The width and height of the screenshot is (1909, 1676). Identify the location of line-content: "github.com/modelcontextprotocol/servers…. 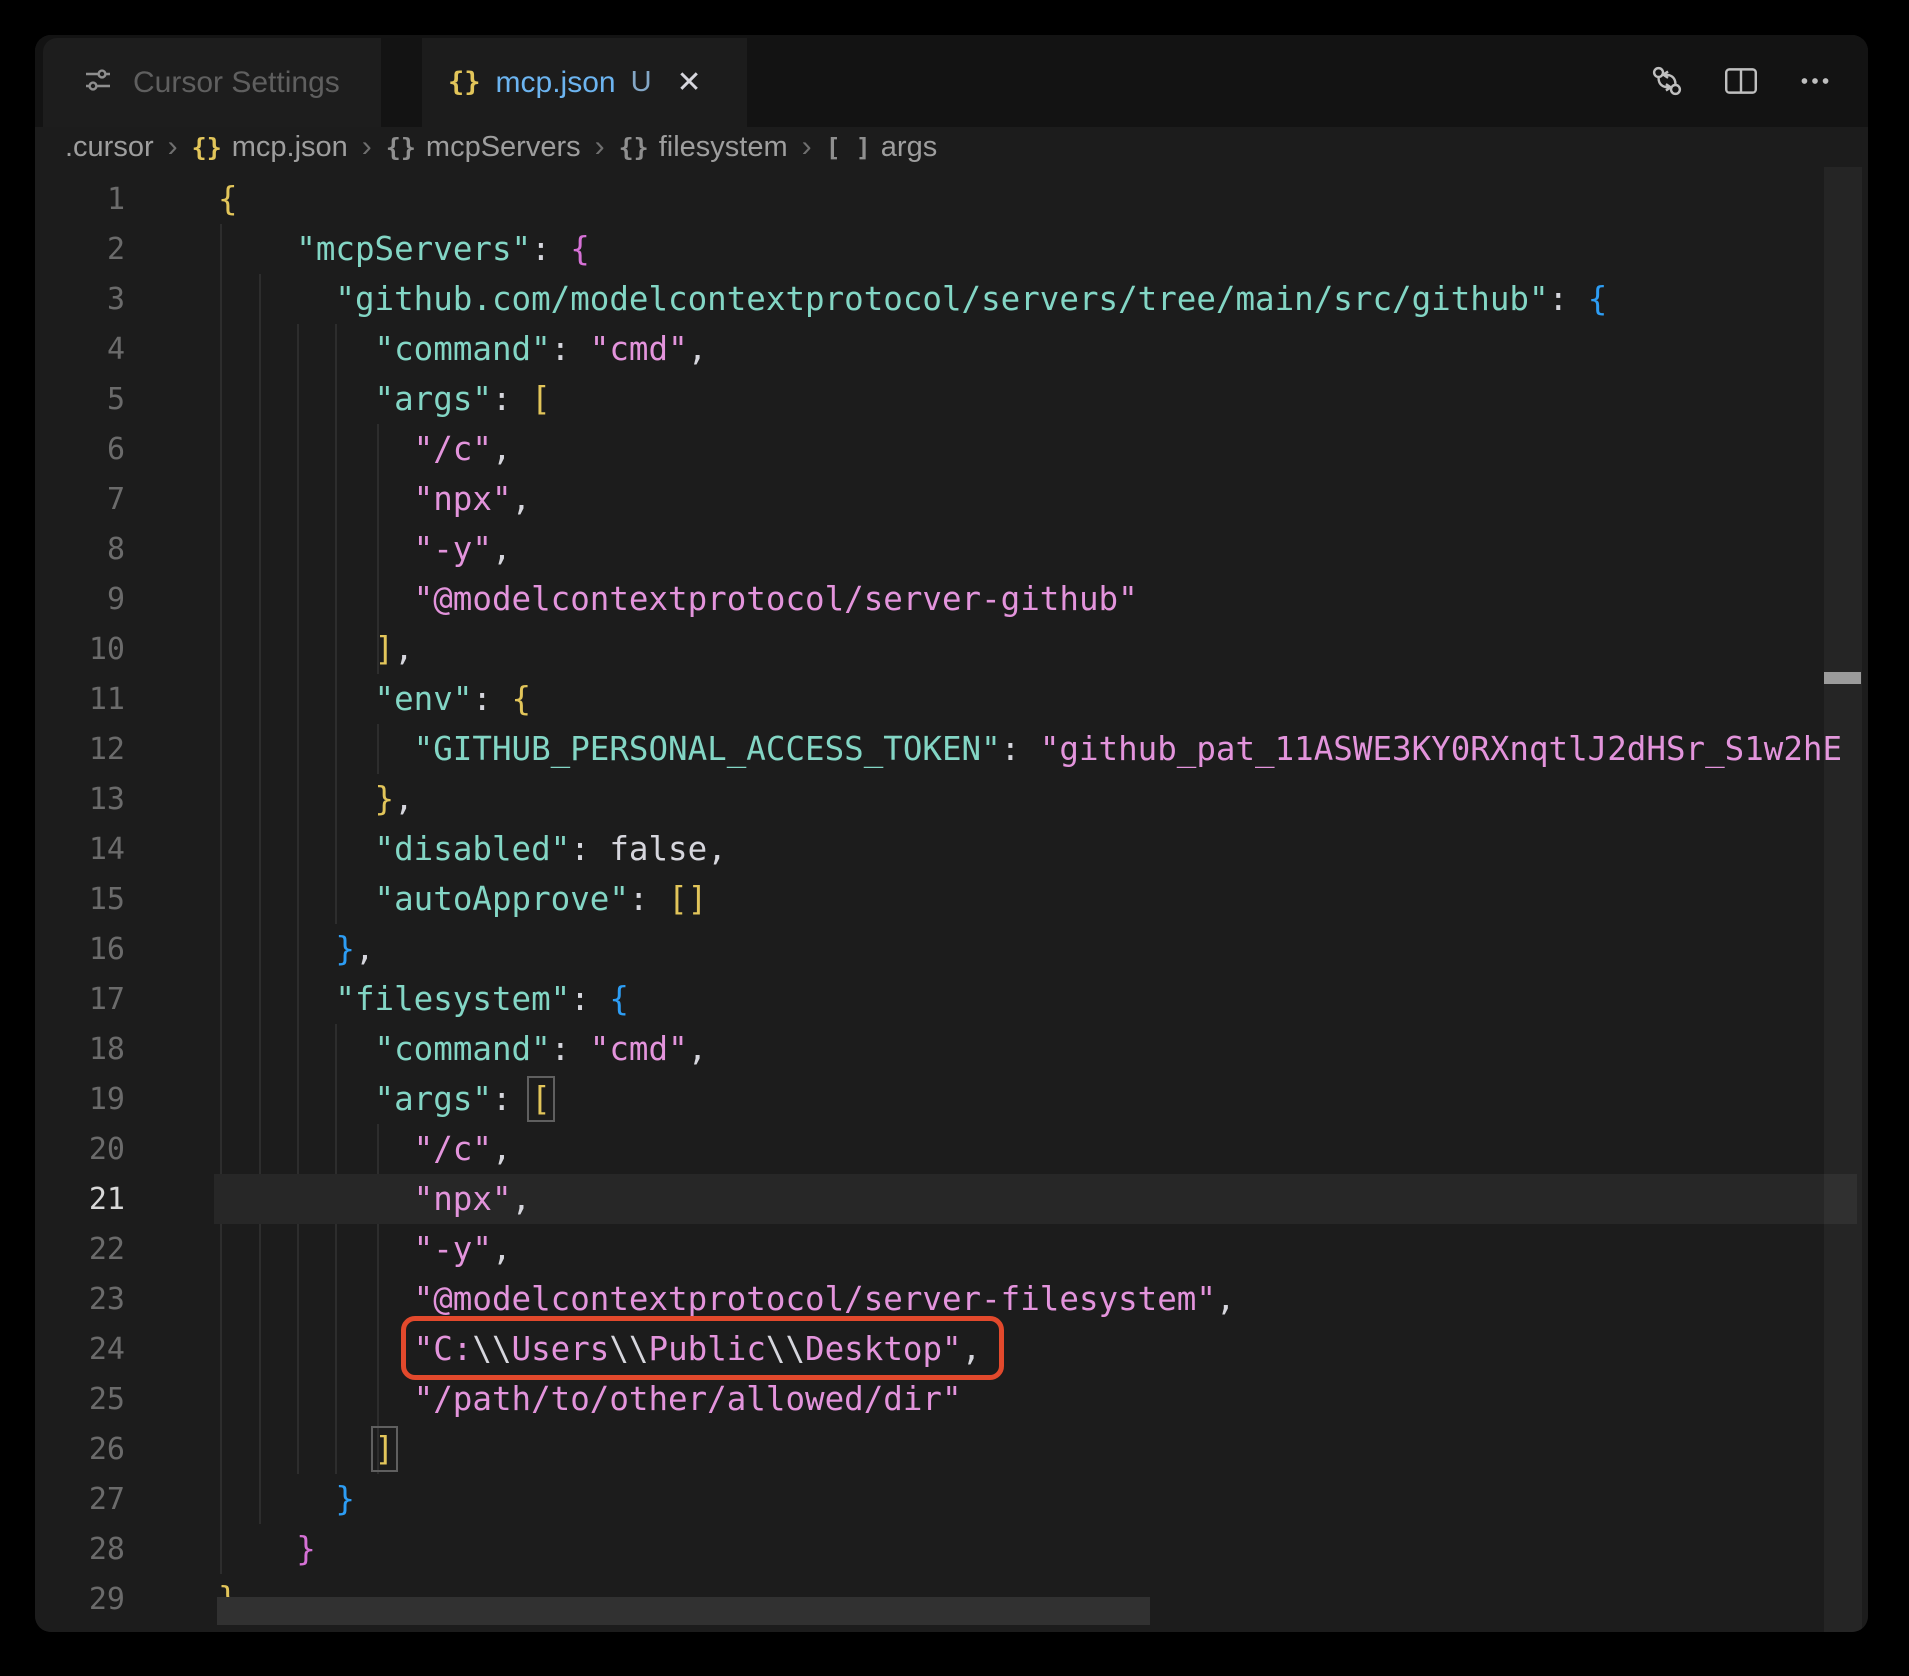
(912, 299).